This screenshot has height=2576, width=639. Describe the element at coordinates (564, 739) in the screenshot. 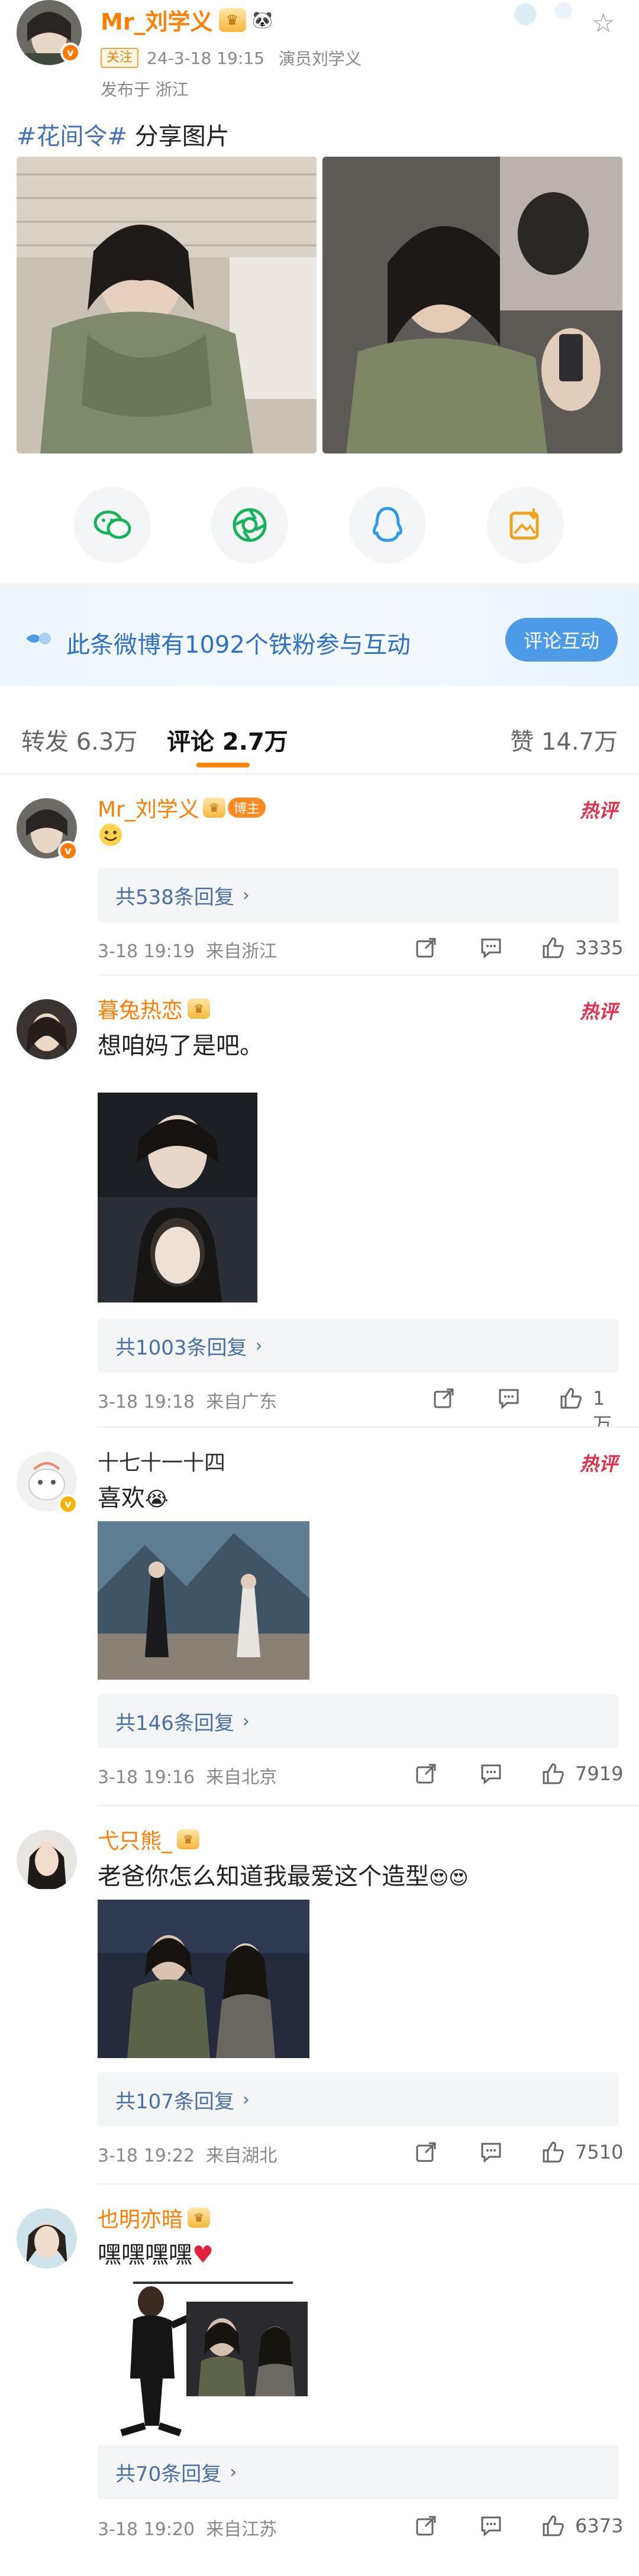

I see `tab-likes: 赞 14.7万` at that location.